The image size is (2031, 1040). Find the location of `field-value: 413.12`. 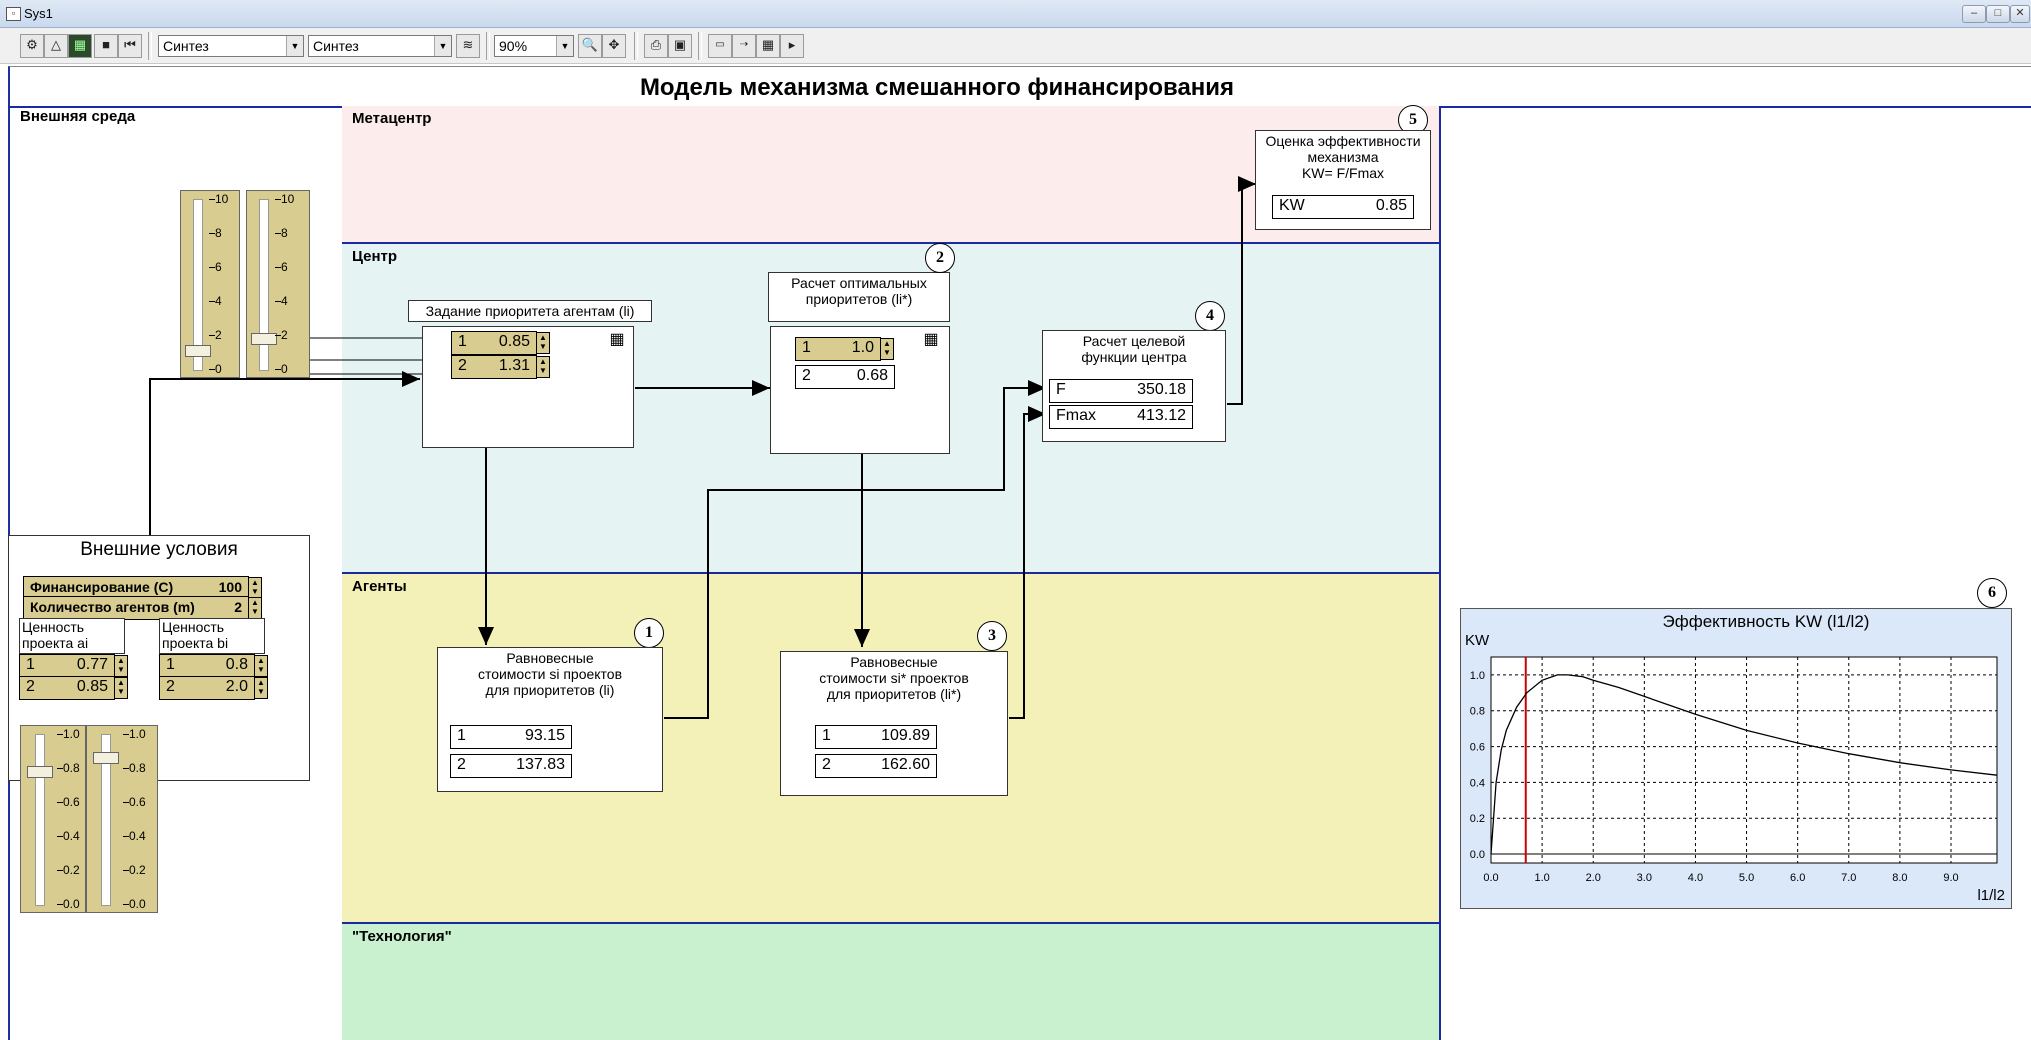

field-value: 413.12 is located at coordinates (1161, 415).